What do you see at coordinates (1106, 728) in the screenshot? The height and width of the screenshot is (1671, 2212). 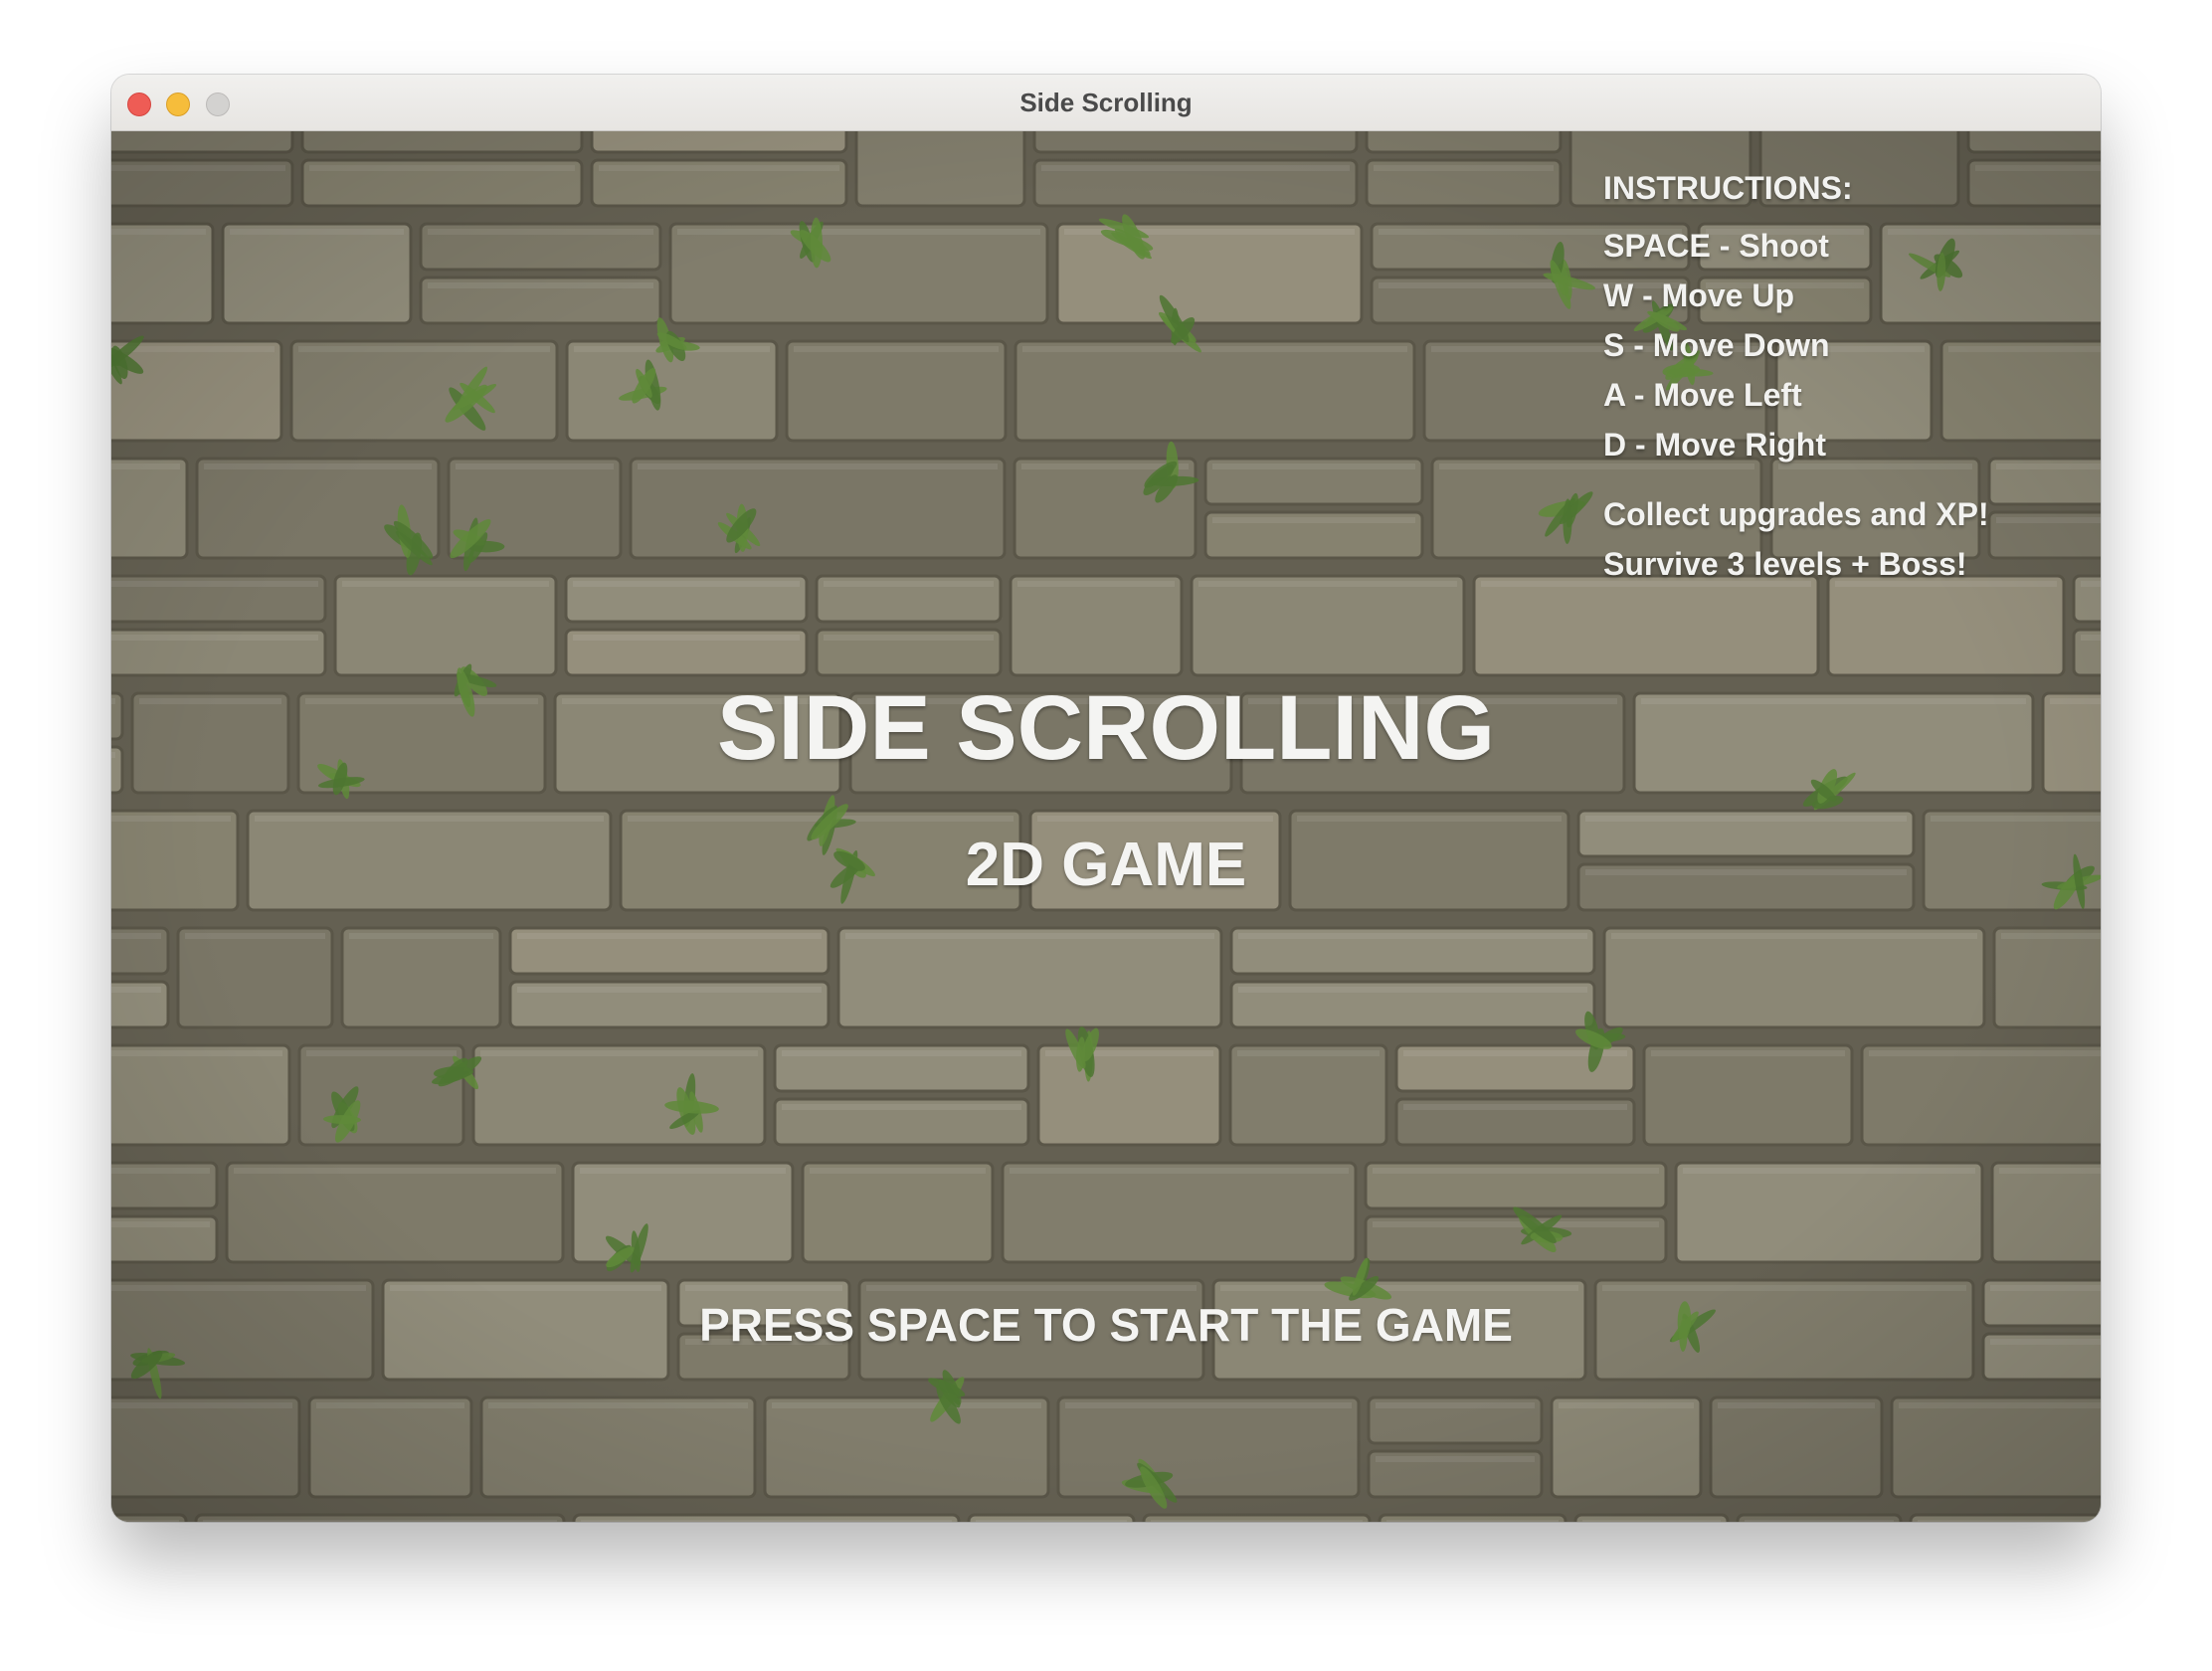 I see `game-title: SIDE SCROLLING` at bounding box center [1106, 728].